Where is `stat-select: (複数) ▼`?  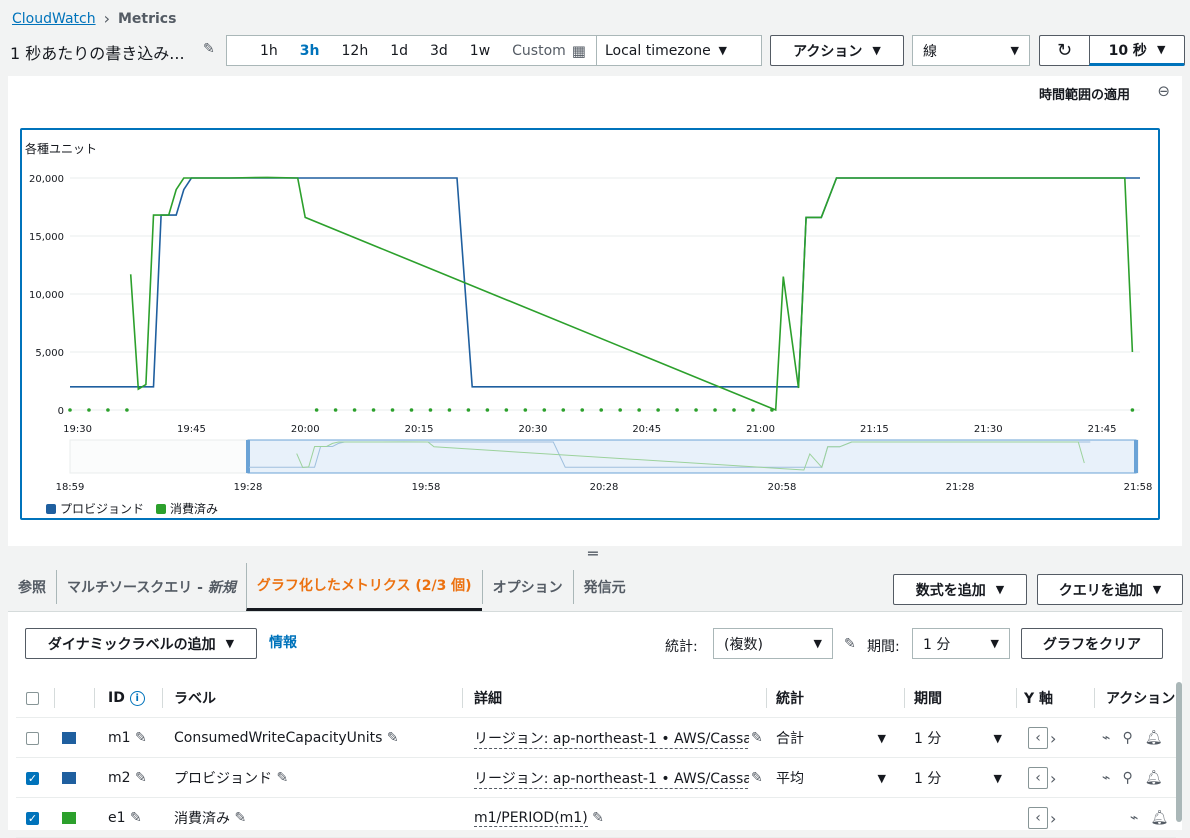
stat-select: (複数) ▼ is located at coordinates (773, 643).